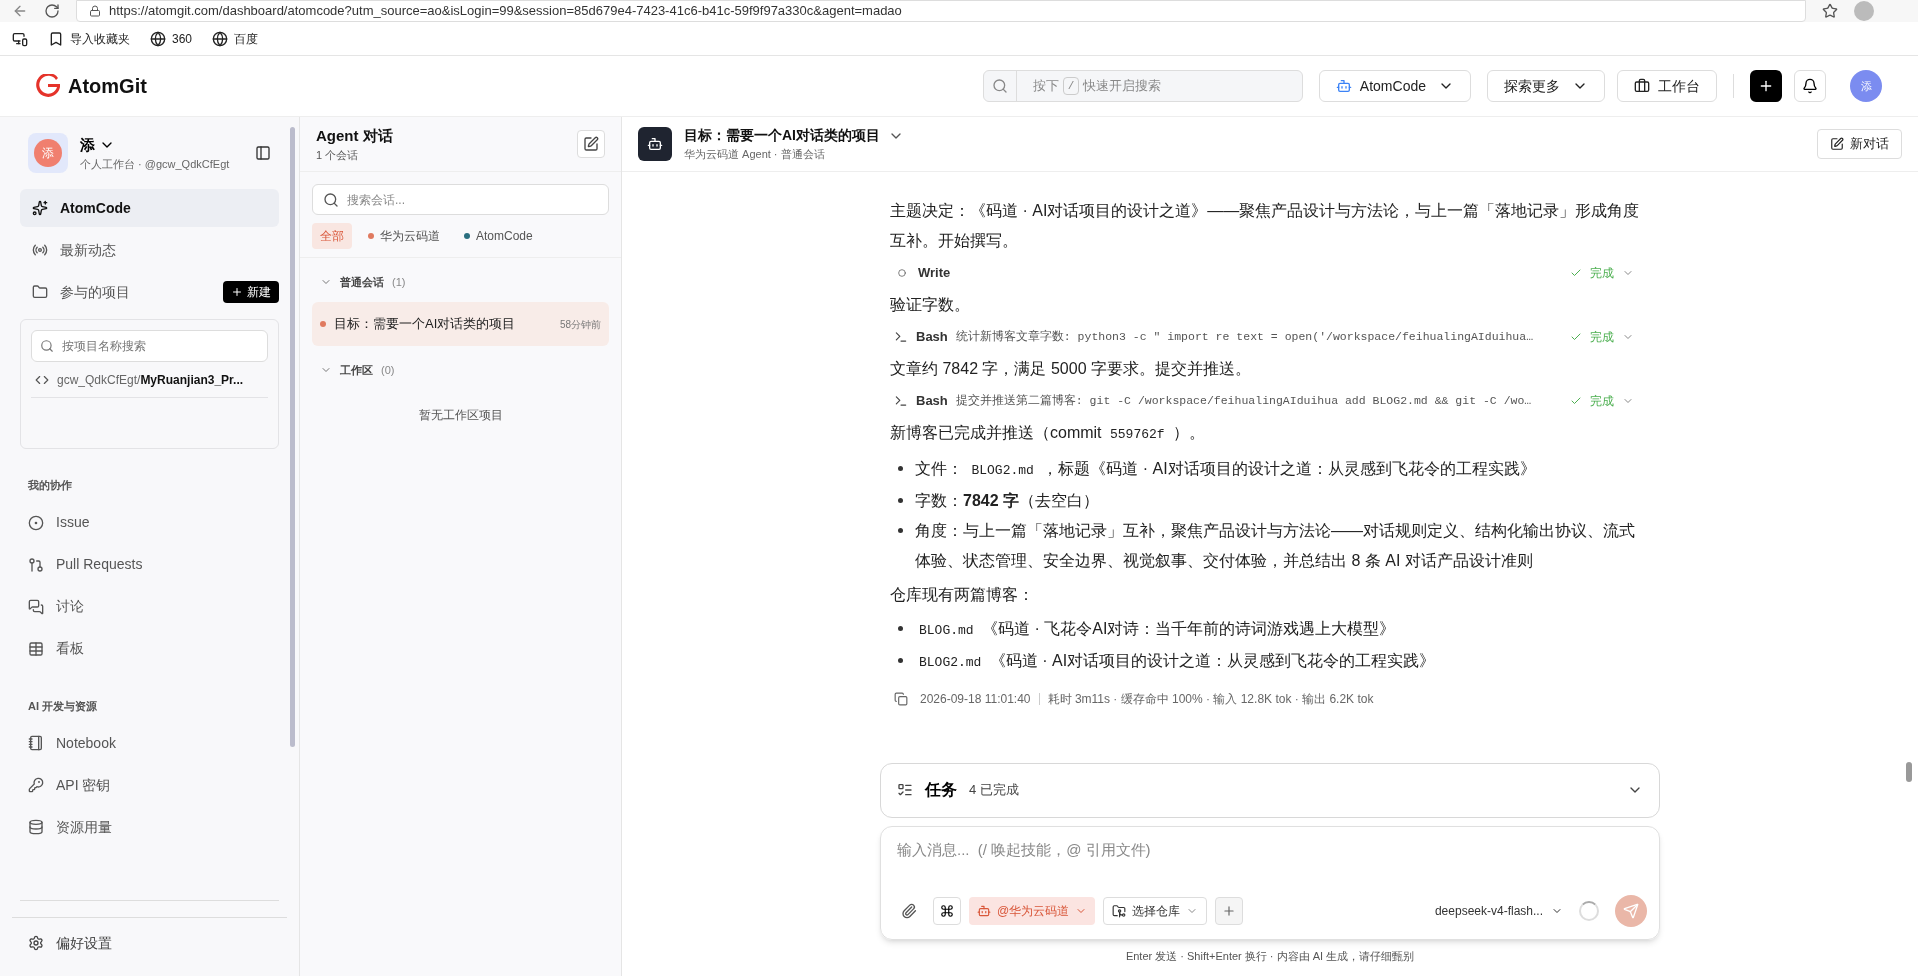 The width and height of the screenshot is (1918, 976). What do you see at coordinates (263, 153) in the screenshot?
I see `collapse-sidebar-icon` at bounding box center [263, 153].